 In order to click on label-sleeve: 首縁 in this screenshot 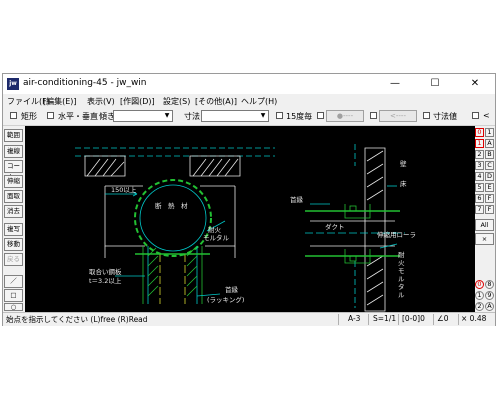, I will do `click(232, 289)`.